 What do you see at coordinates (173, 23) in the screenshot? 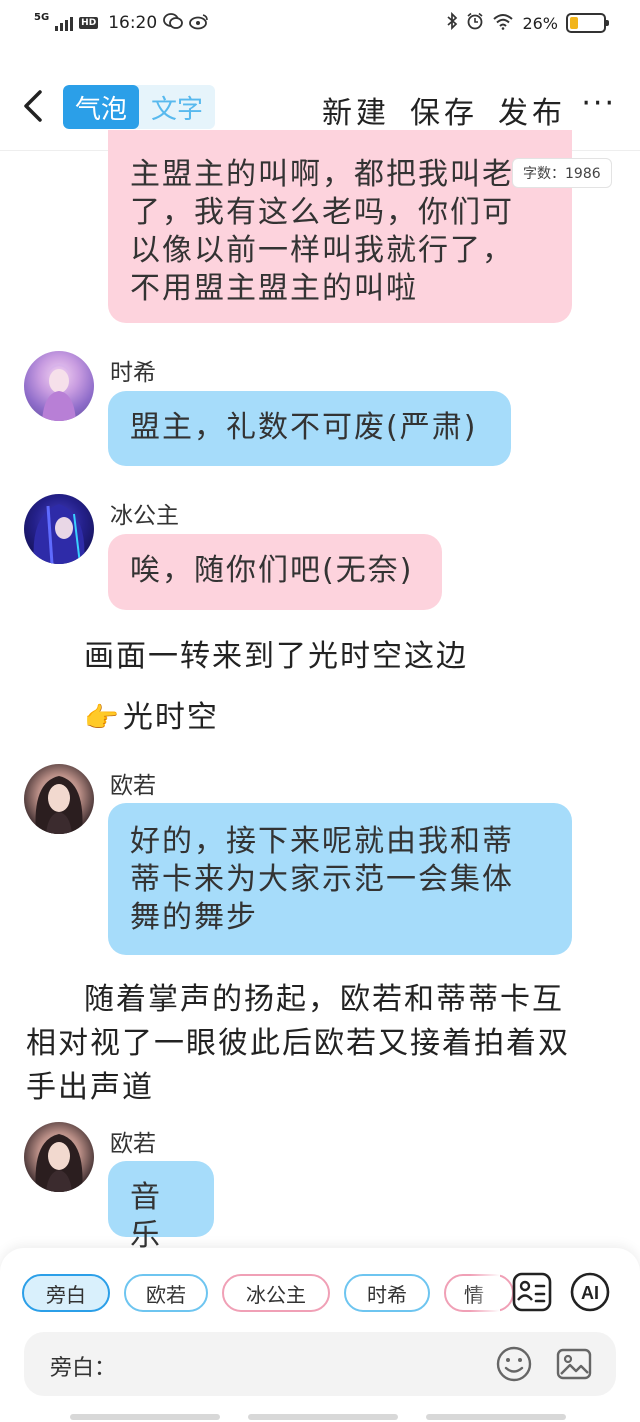
I see `wechat-icon` at bounding box center [173, 23].